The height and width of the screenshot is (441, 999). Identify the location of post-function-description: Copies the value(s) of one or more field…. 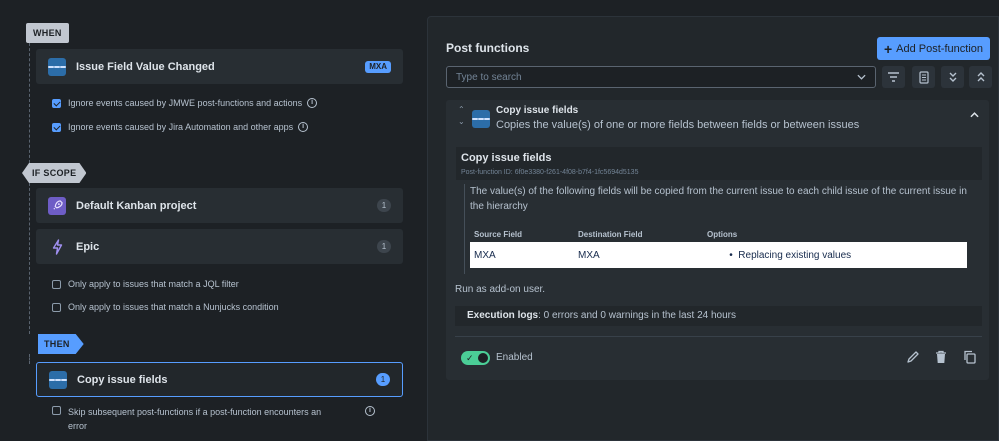
(678, 125).